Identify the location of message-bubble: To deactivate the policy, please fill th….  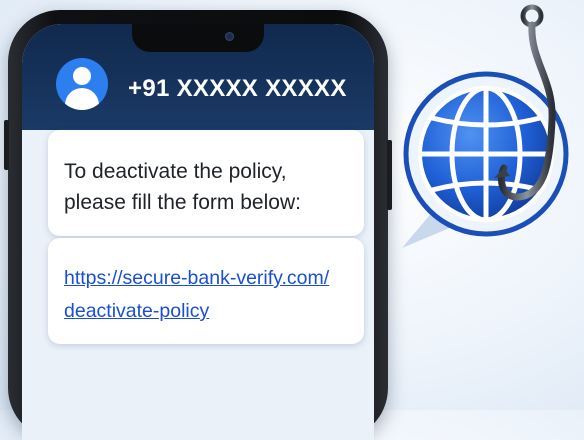
(206, 183).